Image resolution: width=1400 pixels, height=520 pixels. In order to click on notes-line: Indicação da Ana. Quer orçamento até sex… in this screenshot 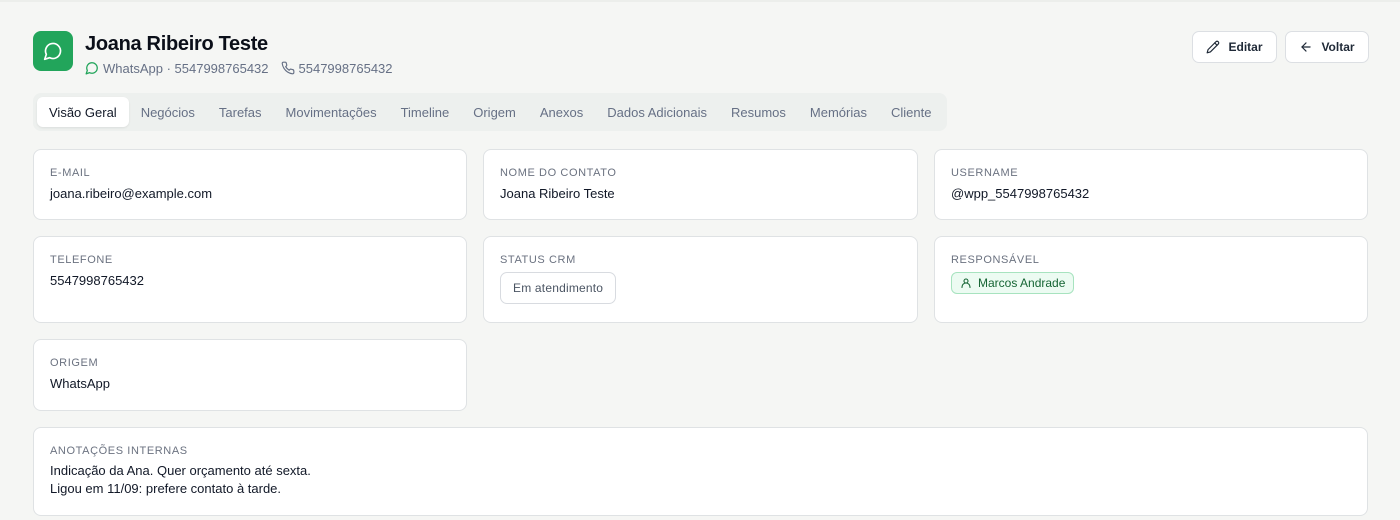, I will do `click(180, 470)`.